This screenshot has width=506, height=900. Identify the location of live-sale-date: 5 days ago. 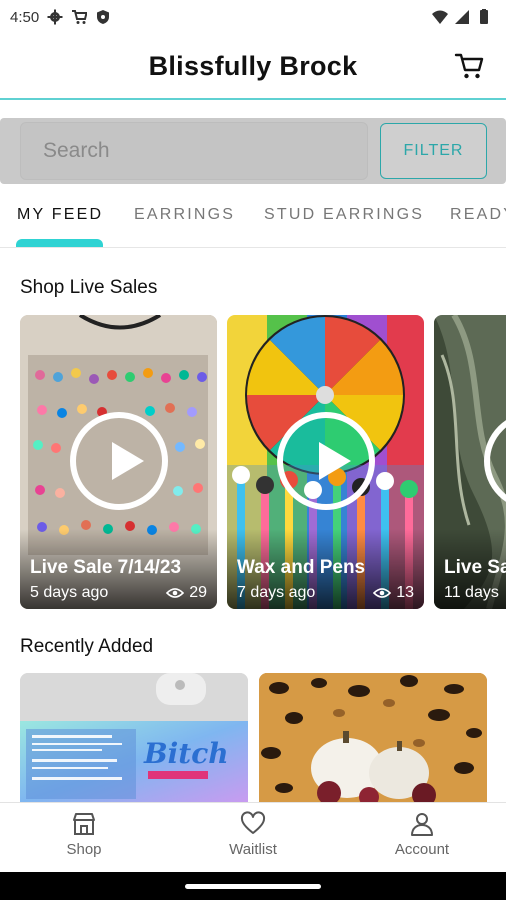
(69, 592).